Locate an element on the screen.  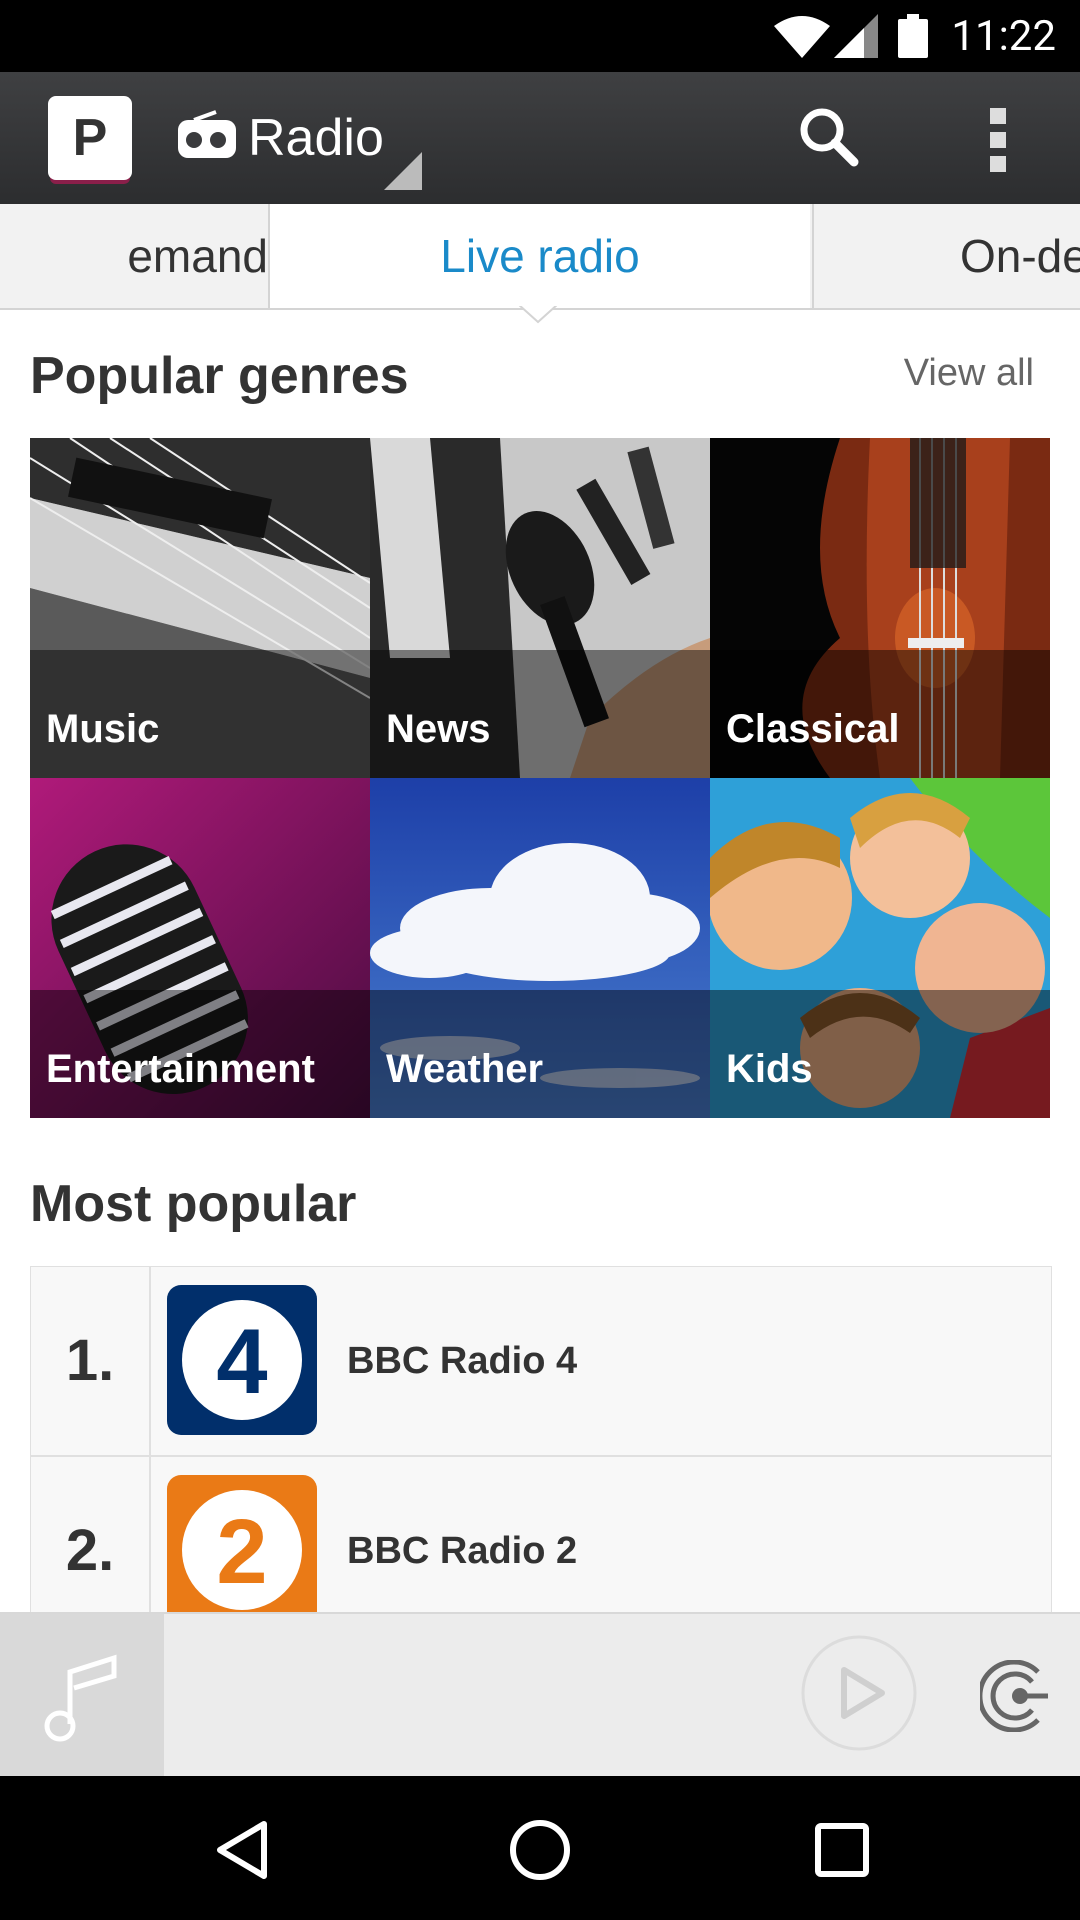
music-note-icon is located at coordinates (80, 1698).